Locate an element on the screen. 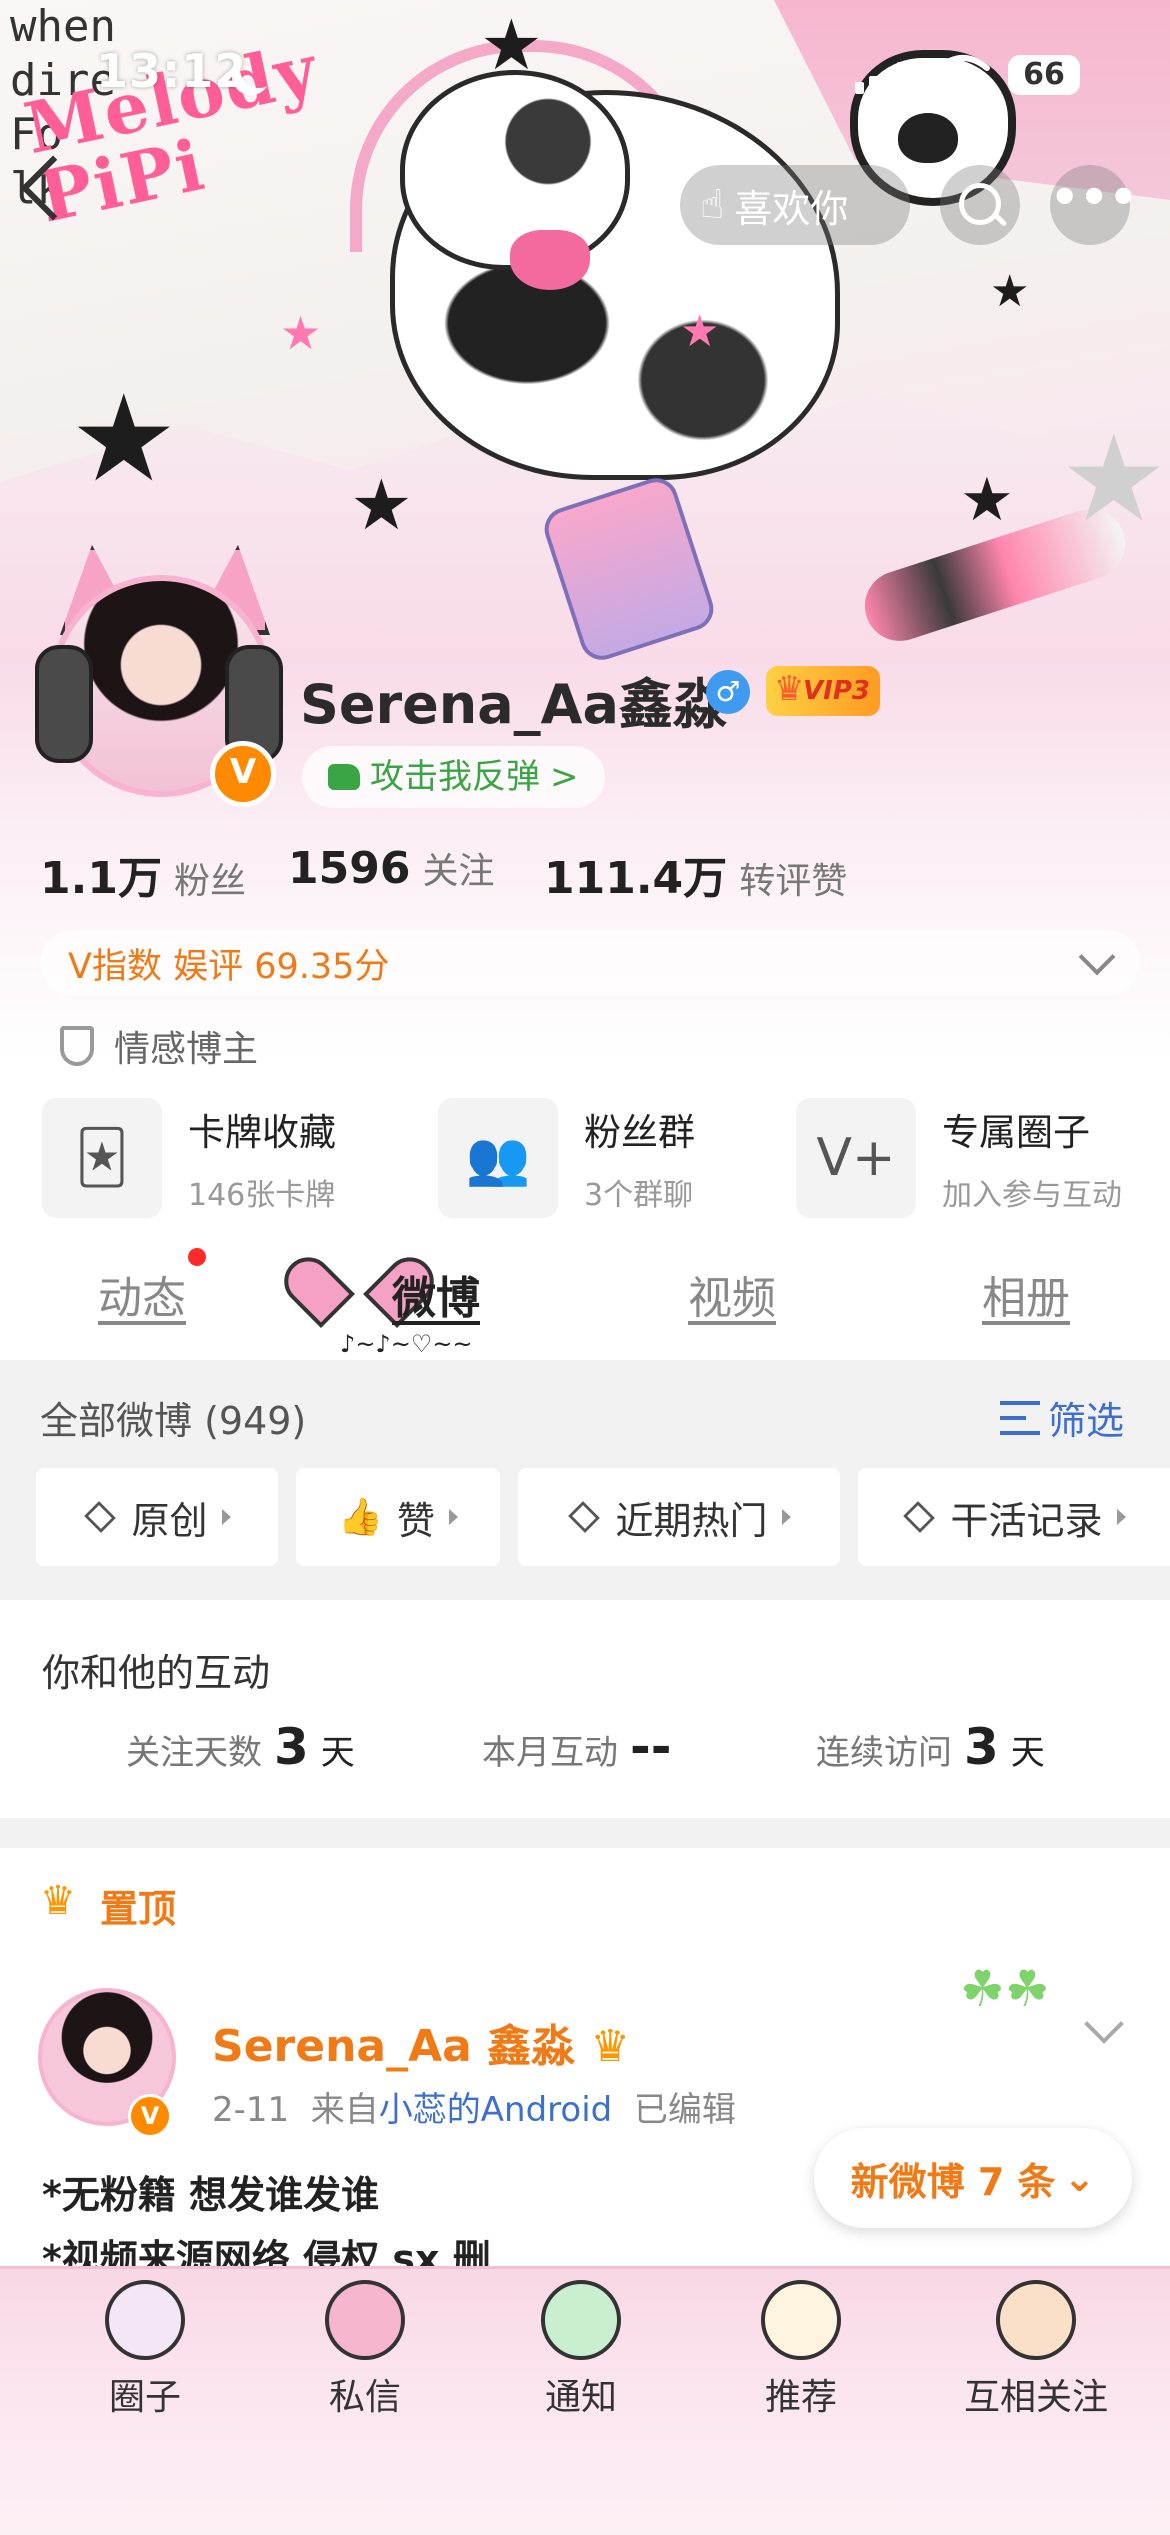 The image size is (1170, 2535). blogger-tag-label: 情感博主 is located at coordinates (186, 1049).